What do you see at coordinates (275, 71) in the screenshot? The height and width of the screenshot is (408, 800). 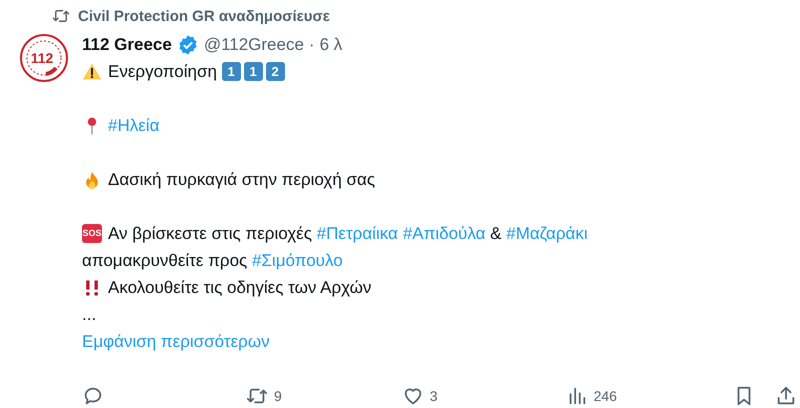 I see `keycap-digit: 2` at bounding box center [275, 71].